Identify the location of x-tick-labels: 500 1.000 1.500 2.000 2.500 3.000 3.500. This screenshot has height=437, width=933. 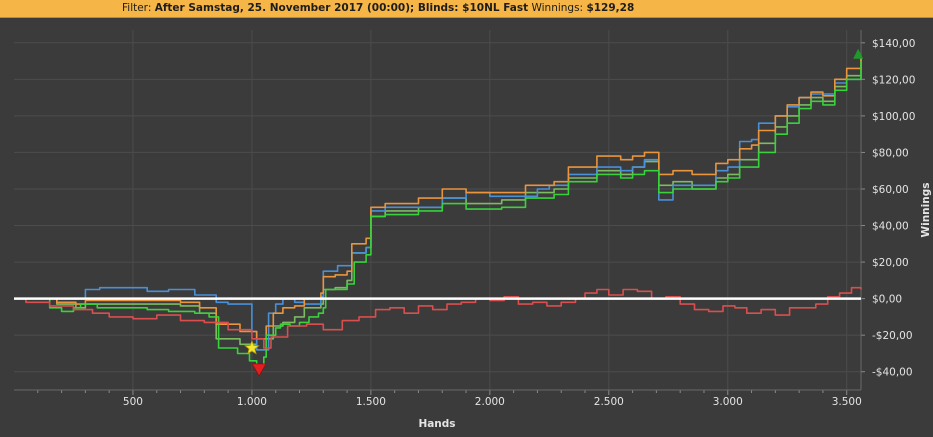
(492, 402).